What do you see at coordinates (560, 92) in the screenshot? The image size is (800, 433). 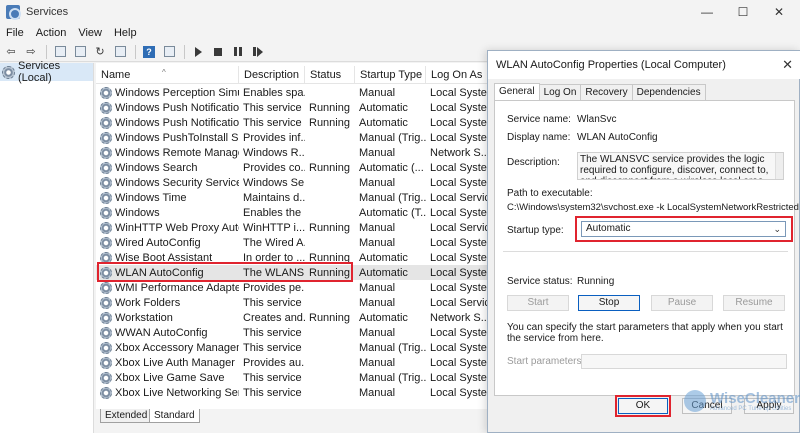 I see `tab-log-on: Log On` at bounding box center [560, 92].